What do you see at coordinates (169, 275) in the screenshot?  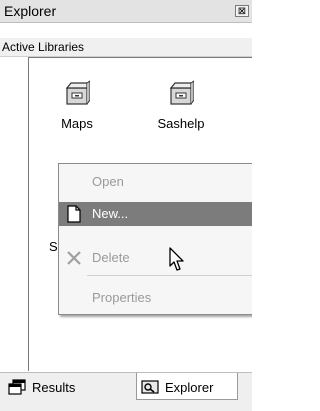 I see `menu-separator` at bounding box center [169, 275].